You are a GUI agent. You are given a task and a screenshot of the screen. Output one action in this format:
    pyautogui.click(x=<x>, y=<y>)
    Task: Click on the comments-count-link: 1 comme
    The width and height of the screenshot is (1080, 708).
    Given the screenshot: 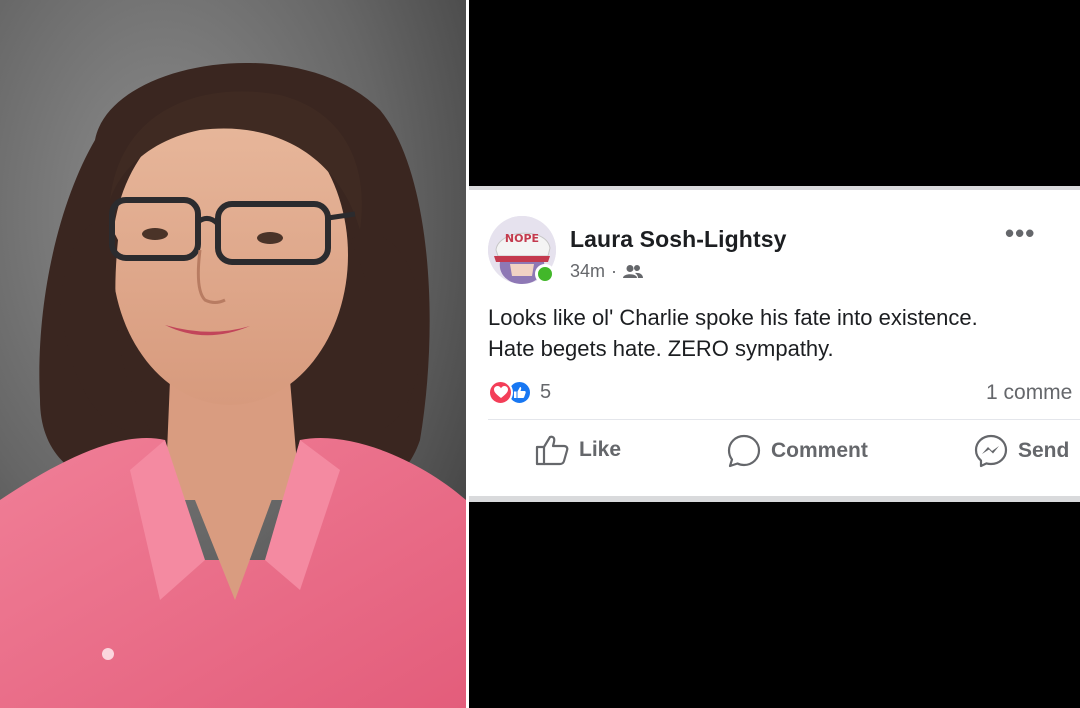 What is the action you would take?
    pyautogui.click(x=1029, y=393)
    